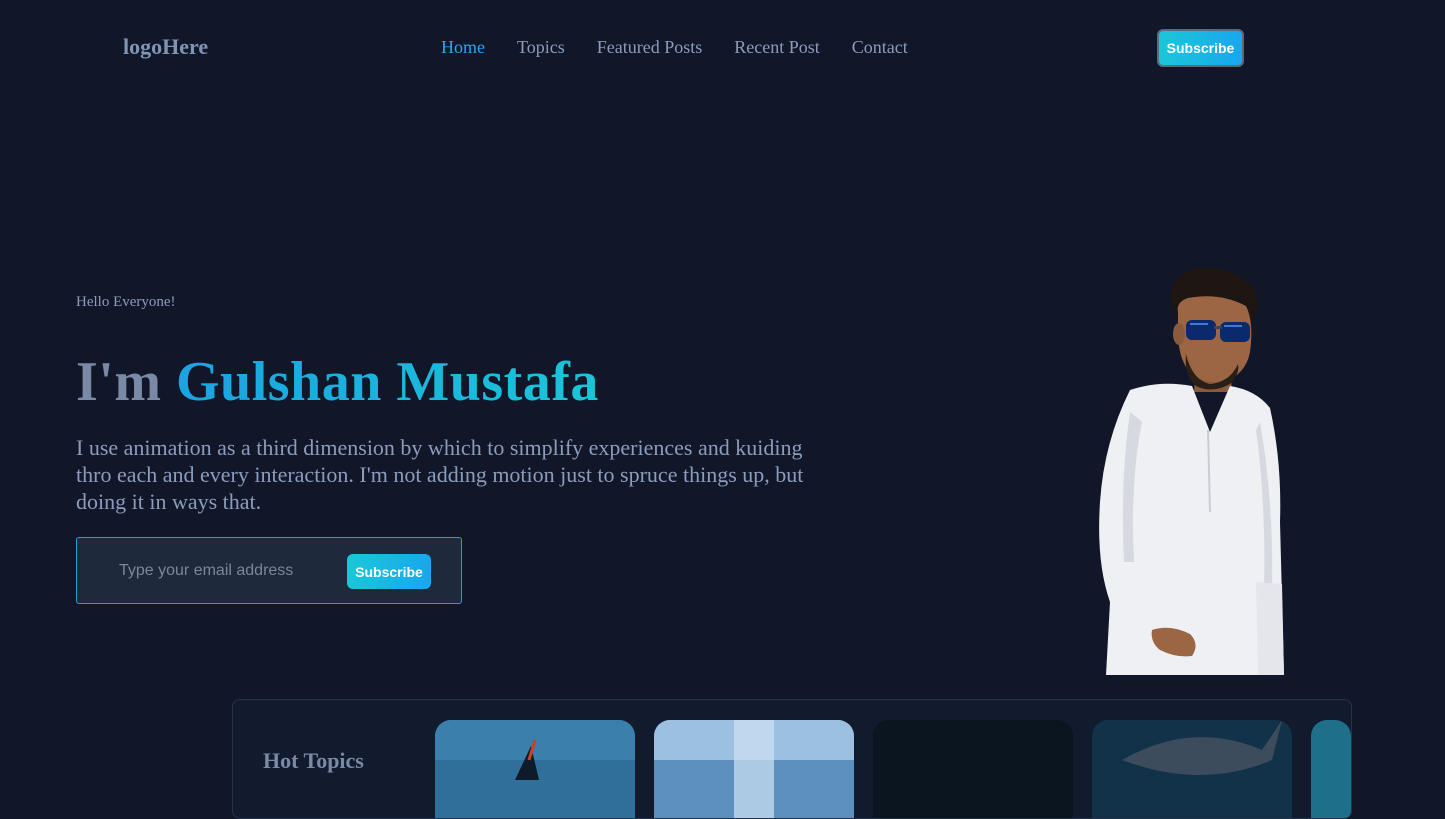  I want to click on email-subscribe-form: Subscribe, so click(269, 570).